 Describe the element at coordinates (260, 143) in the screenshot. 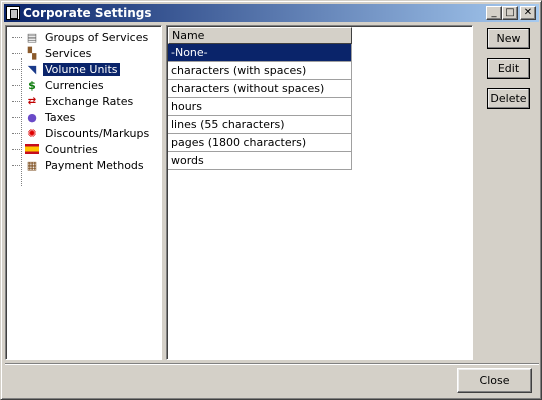

I see `table-row: pages (1800 characters)` at that location.